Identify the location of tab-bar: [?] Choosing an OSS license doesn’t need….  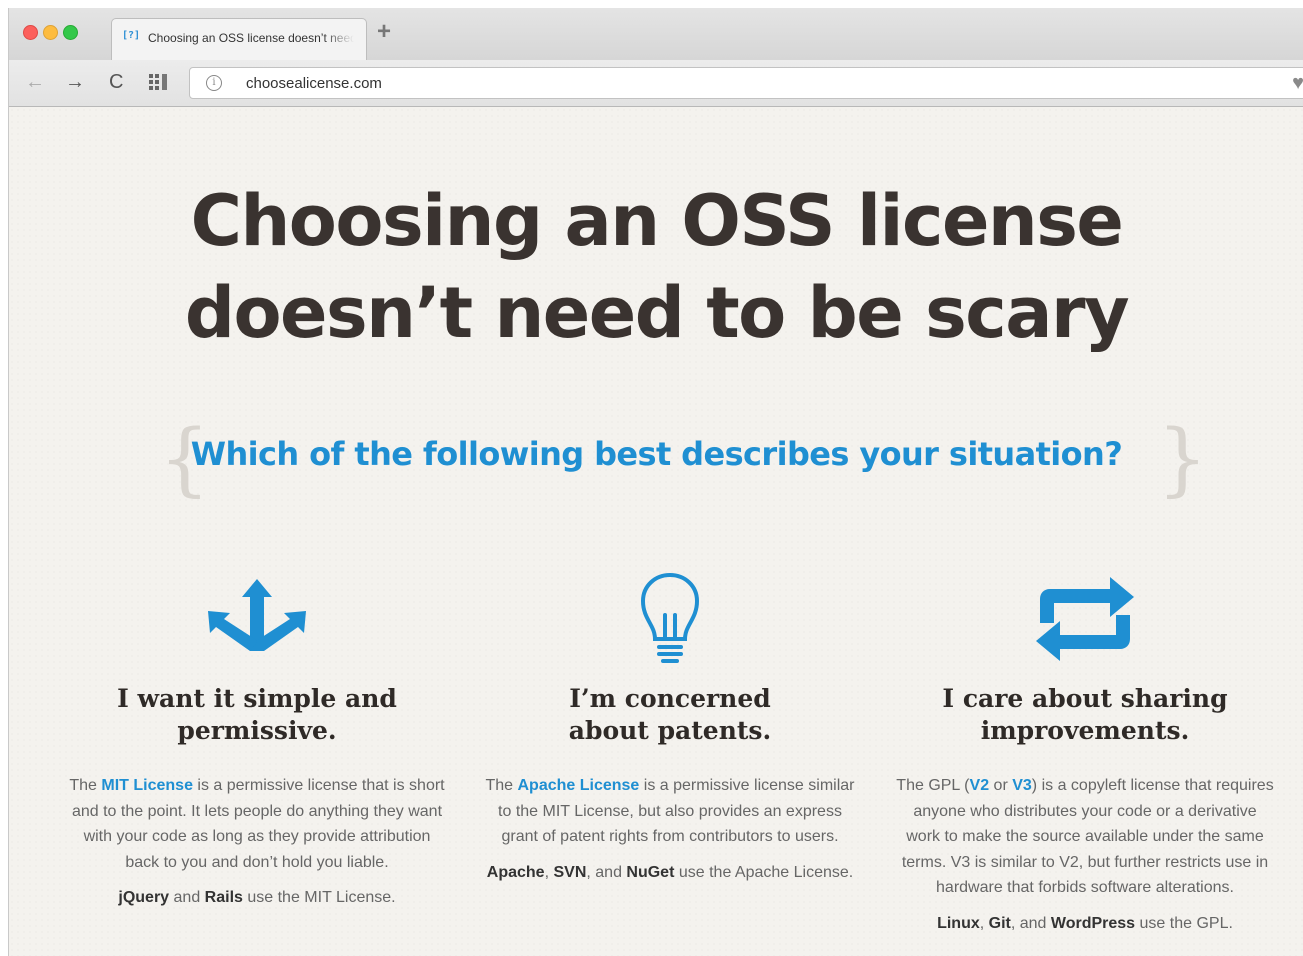
(656, 34).